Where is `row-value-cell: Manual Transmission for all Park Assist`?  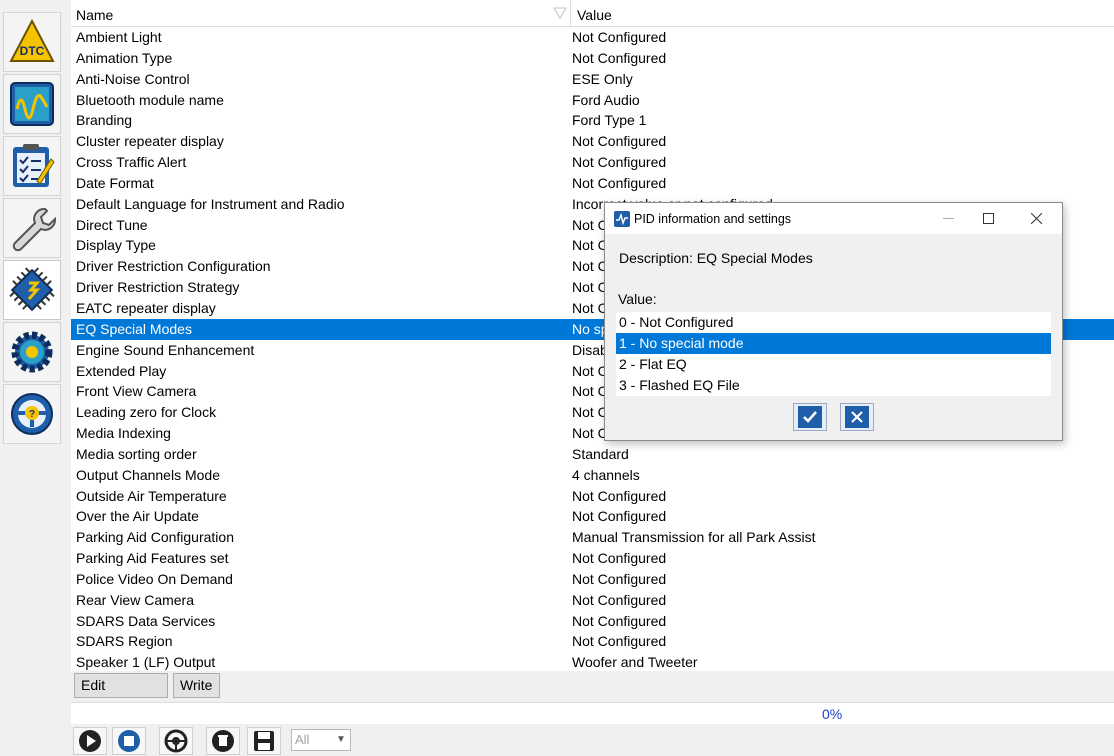
row-value-cell: Manual Transmission for all Park Assist is located at coordinates (694, 537).